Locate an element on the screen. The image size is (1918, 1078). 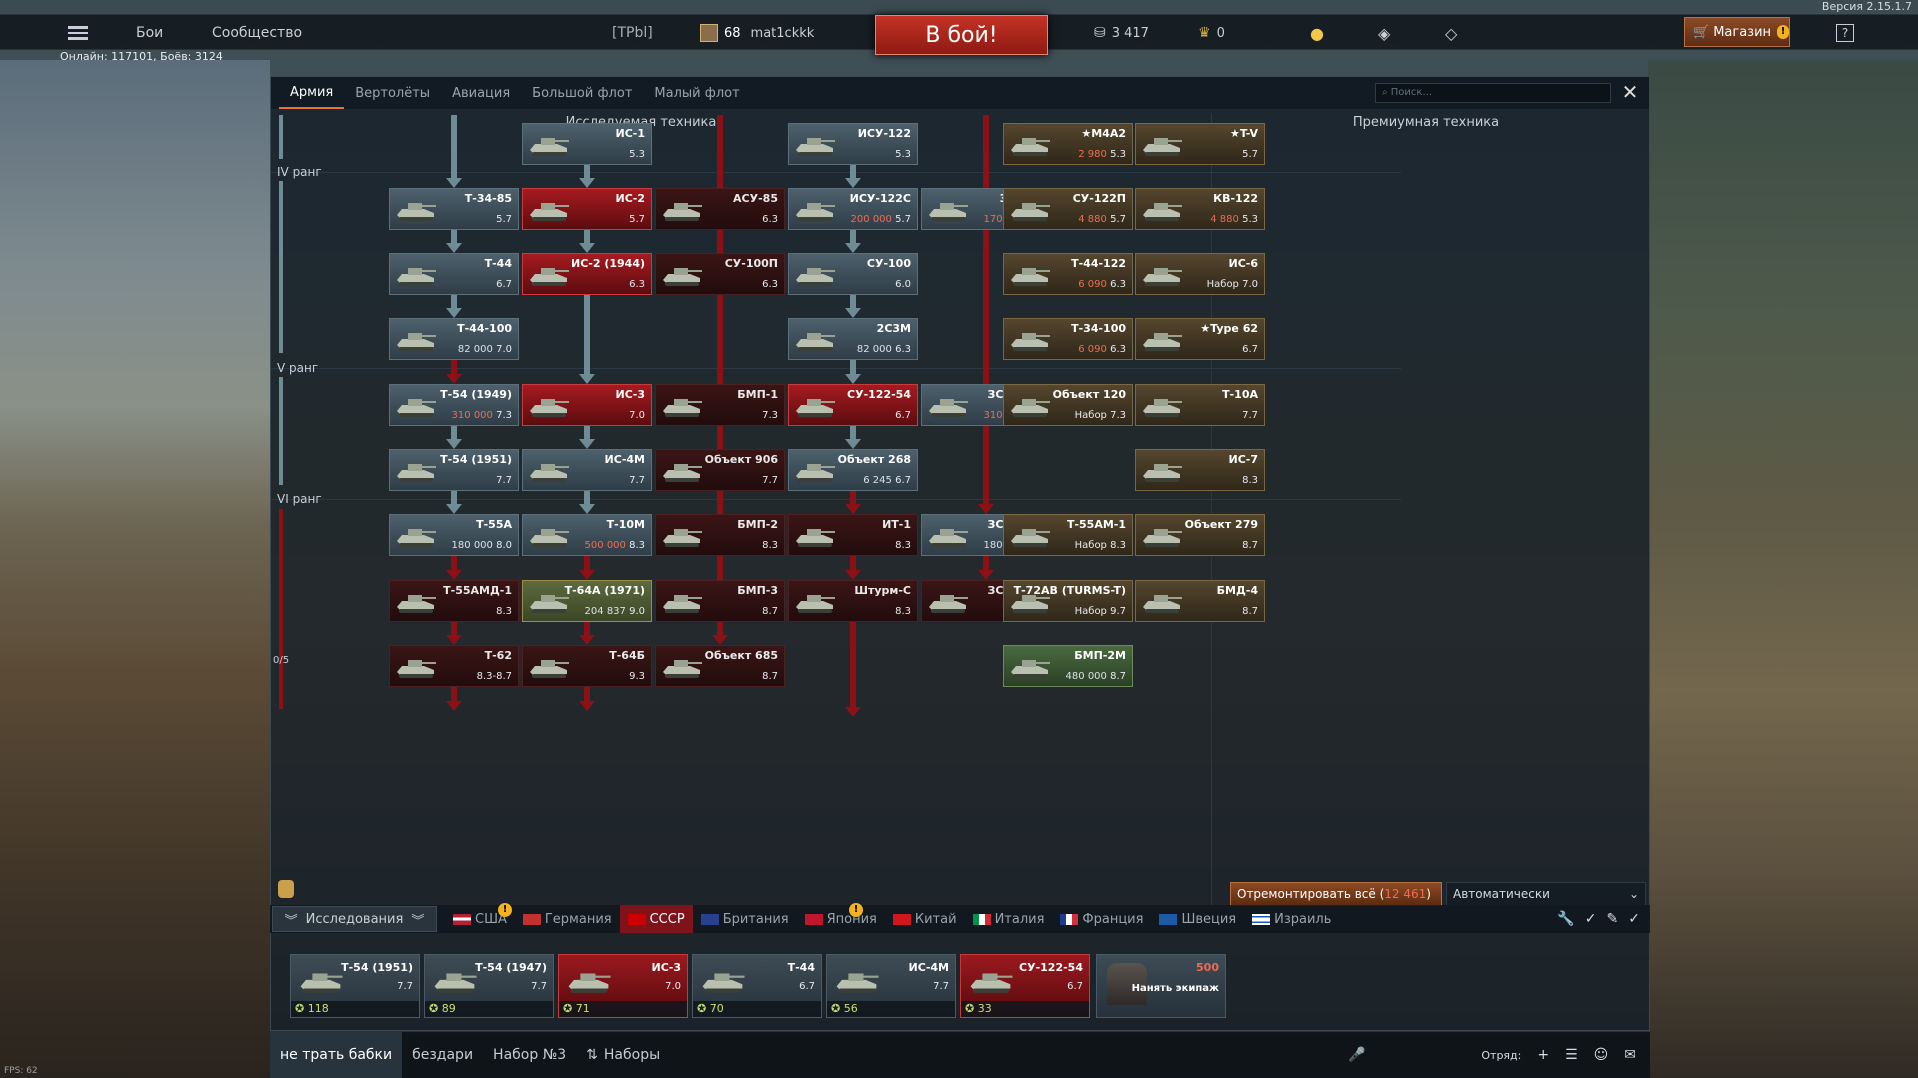
vehicle-card: БМД-4 8.7 is located at coordinates (1200, 601).